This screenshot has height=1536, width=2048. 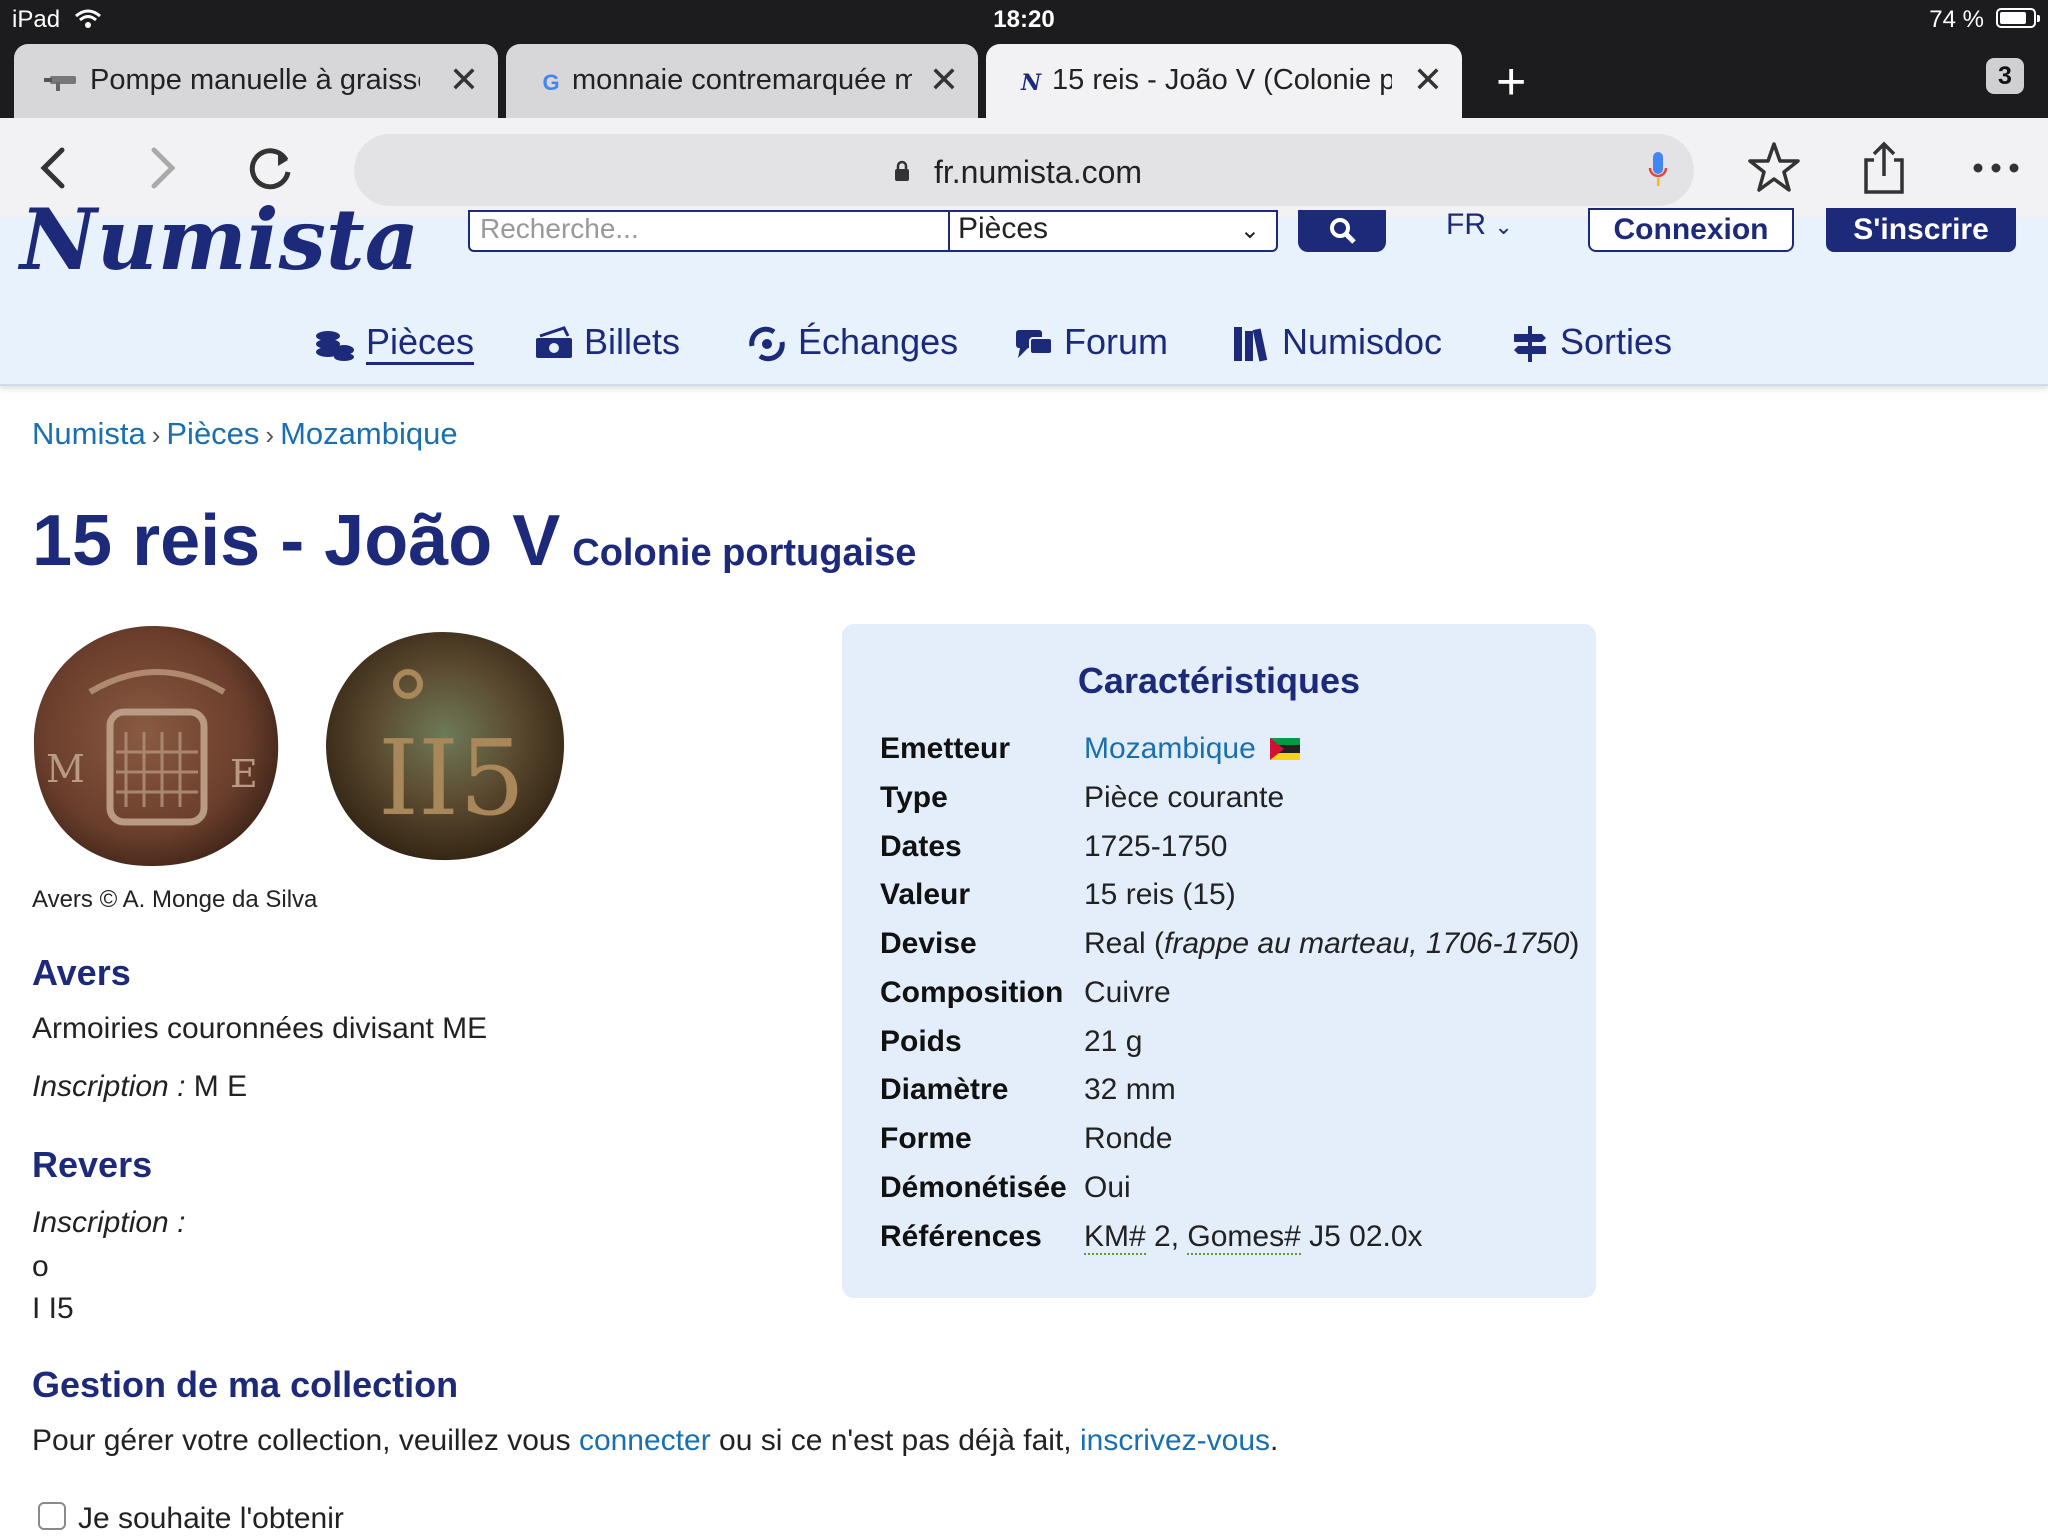 What do you see at coordinates (65, 769) in the screenshot?
I see `svg-text: M` at bounding box center [65, 769].